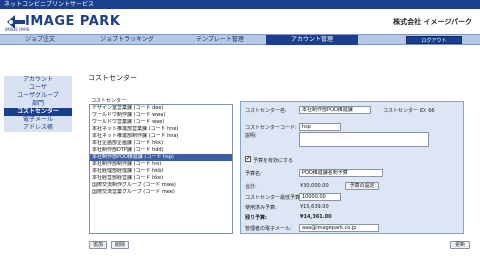  What do you see at coordinates (120, 245) in the screenshot?
I see `delete-button: 削除` at bounding box center [120, 245].